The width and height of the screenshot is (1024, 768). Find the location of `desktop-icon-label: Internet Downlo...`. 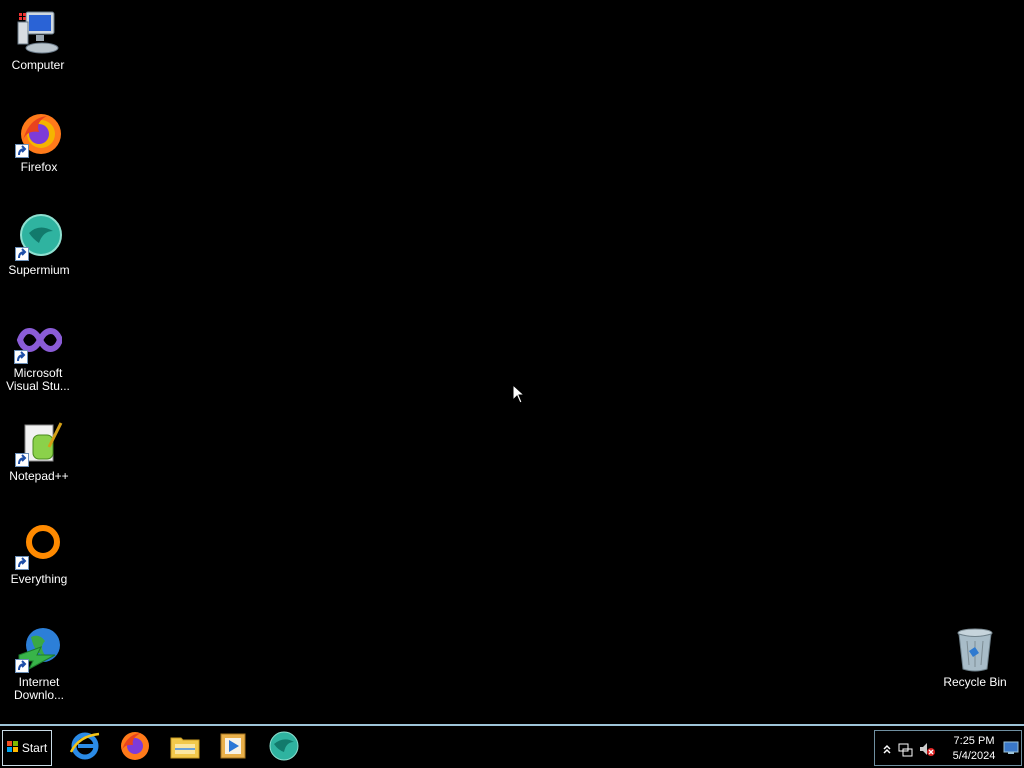

desktop-icon-label: Internet Downlo... is located at coordinates (39, 688).